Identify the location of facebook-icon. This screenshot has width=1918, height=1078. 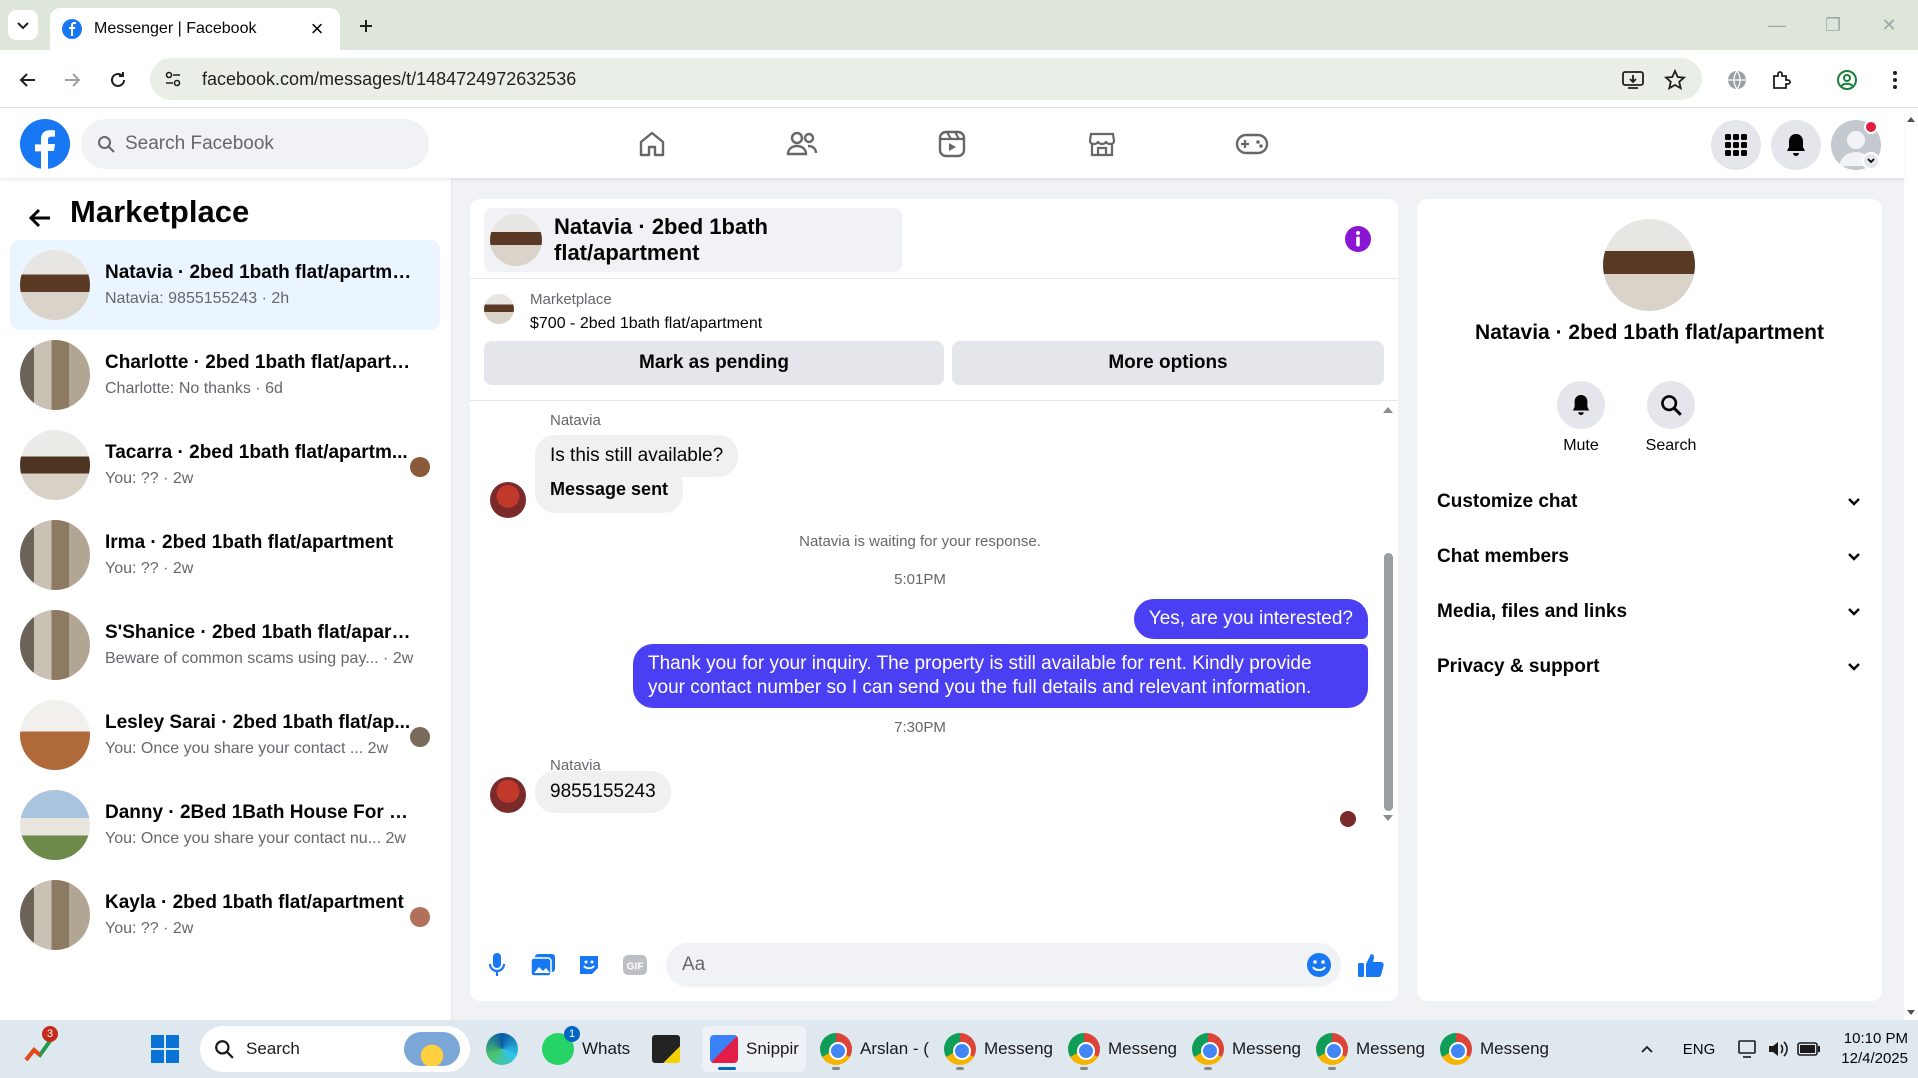
(45, 144).